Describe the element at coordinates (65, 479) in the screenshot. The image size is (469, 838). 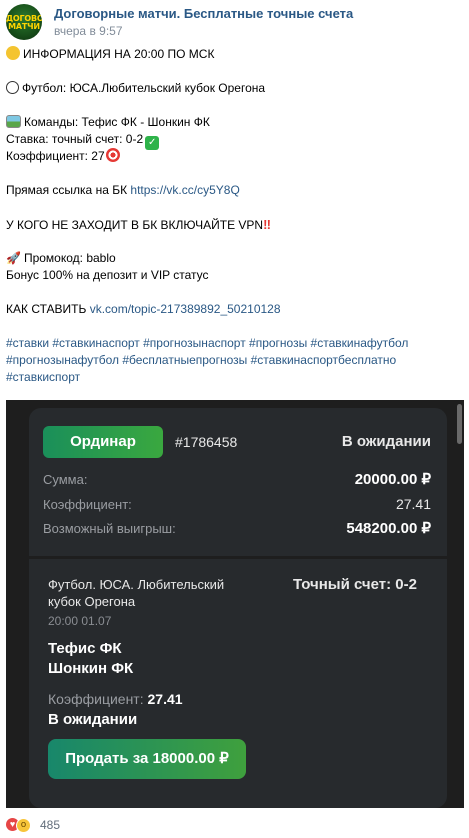
I see `sum-label: Сумма:` at that location.